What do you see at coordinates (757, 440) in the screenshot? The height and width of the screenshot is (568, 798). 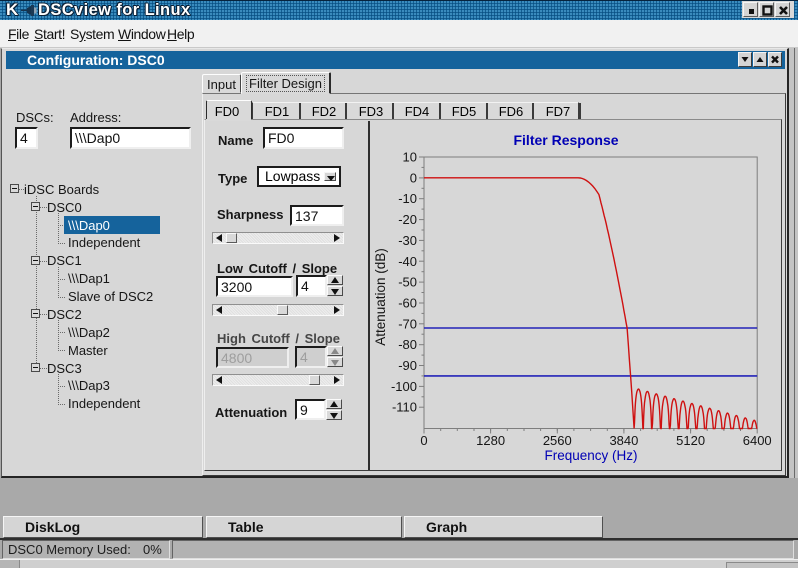 I see `svg-text: 6400` at bounding box center [757, 440].